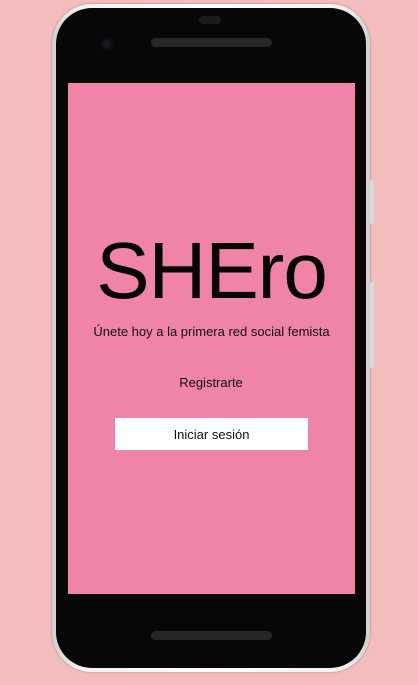 This screenshot has width=418, height=685. I want to click on top-speaker-grille, so click(211, 42).